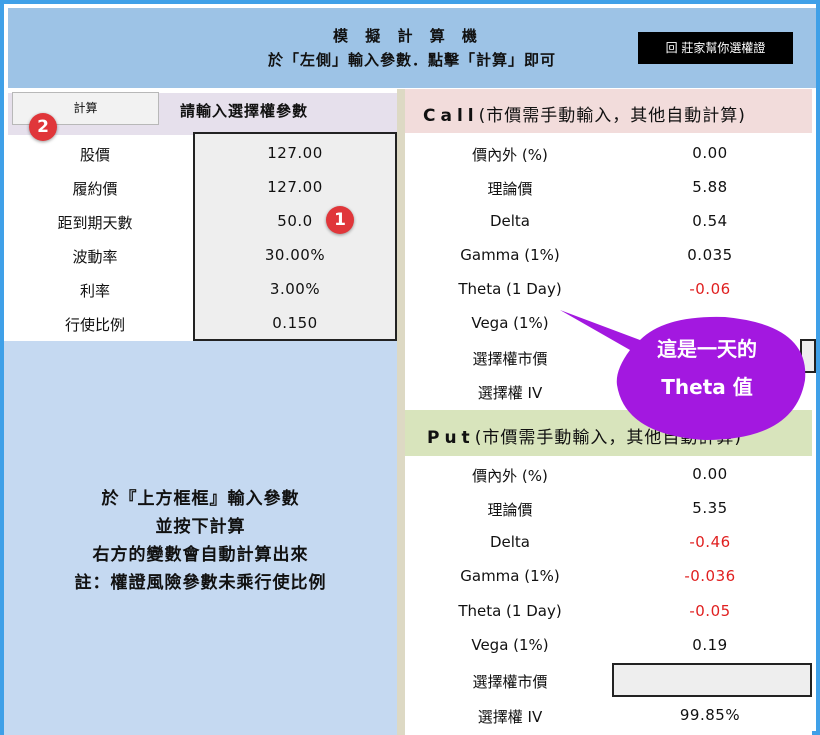  I want to click on param-label: 利率, so click(94, 291).